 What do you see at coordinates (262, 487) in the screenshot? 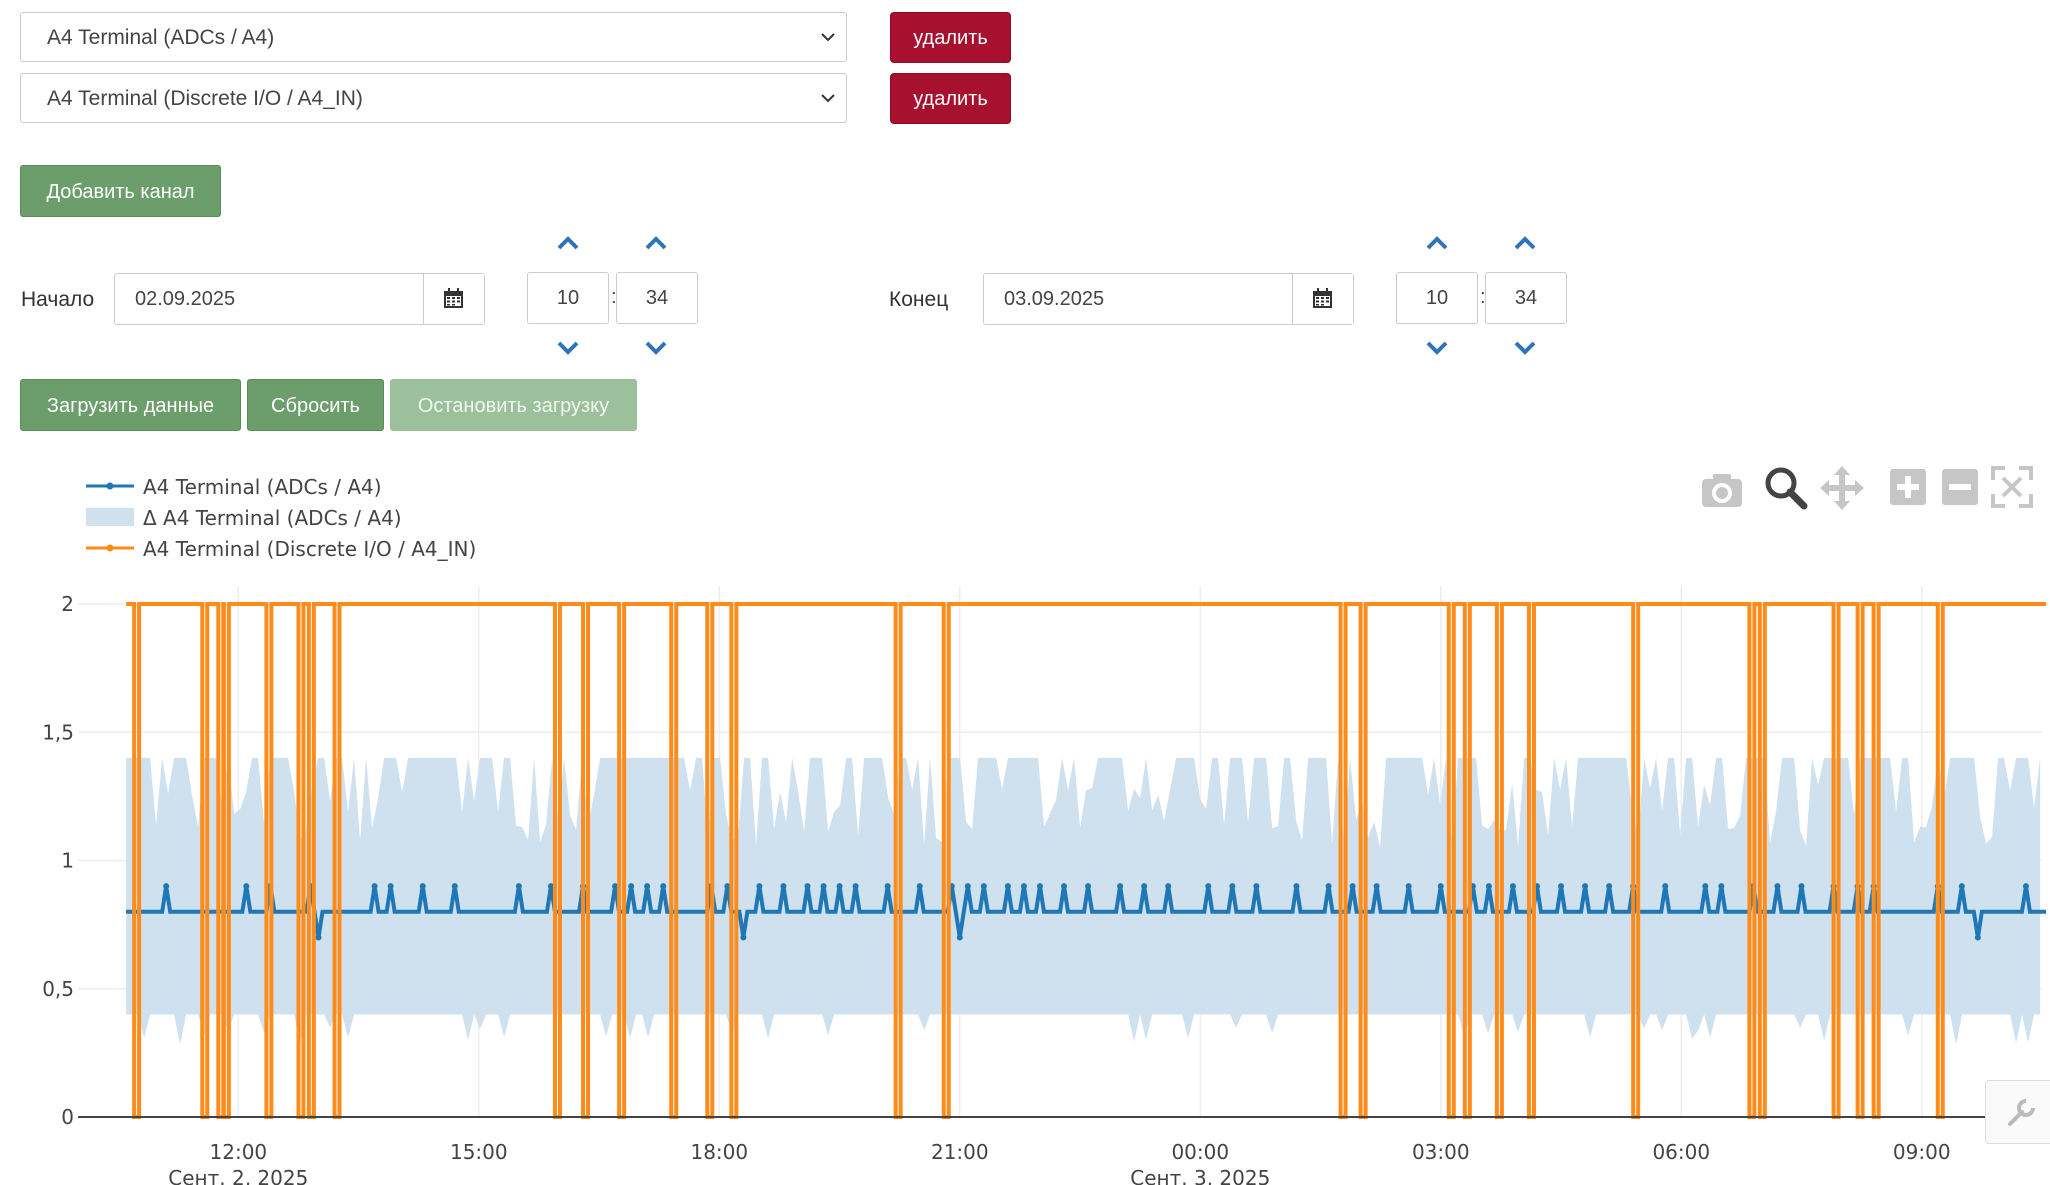
I see `legend-adc: A4 Terminal (ADCs / A4)` at bounding box center [262, 487].